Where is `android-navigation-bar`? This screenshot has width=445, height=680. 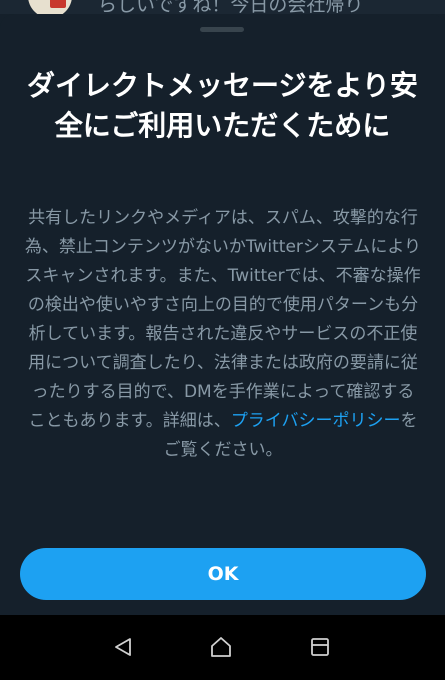 android-navigation-bar is located at coordinates (222, 647).